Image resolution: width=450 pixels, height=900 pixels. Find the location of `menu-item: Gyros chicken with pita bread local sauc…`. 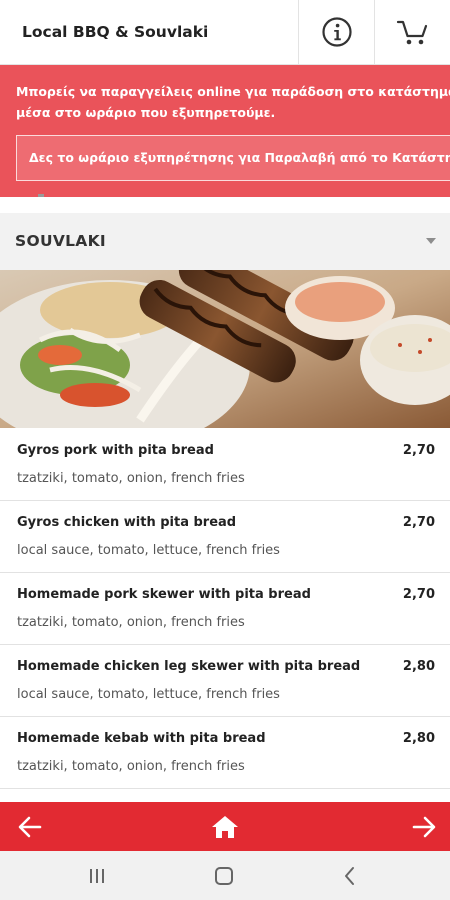

menu-item: Gyros chicken with pita bread local sauc… is located at coordinates (225, 537).